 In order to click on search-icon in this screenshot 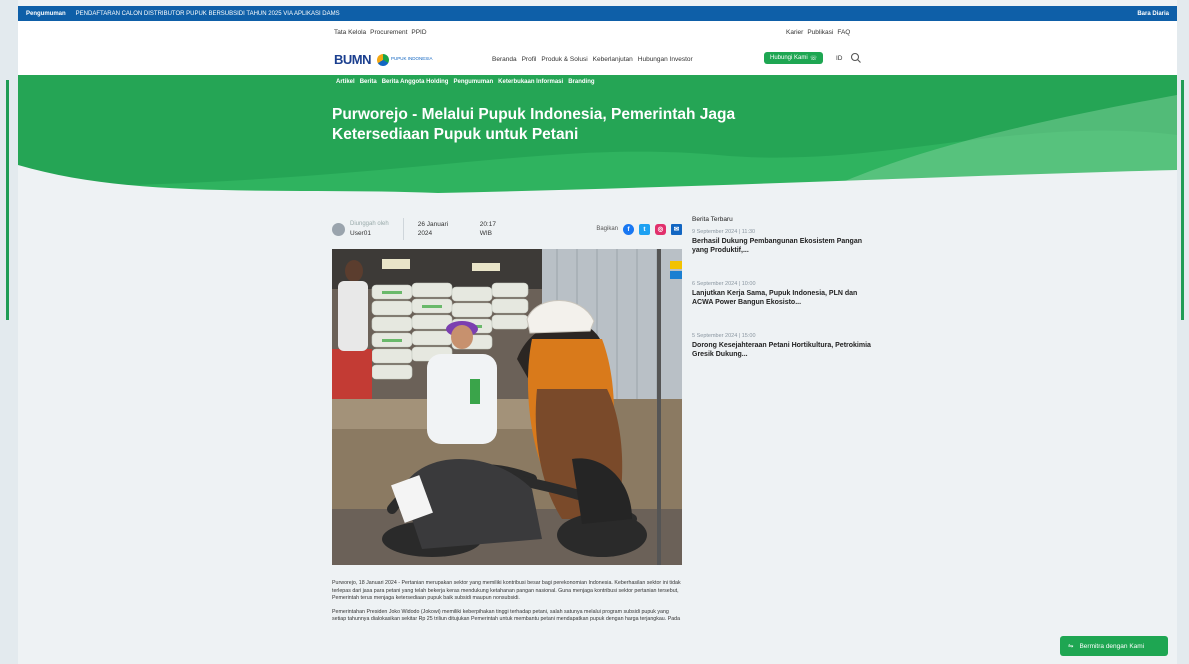, I will do `click(856, 58)`.